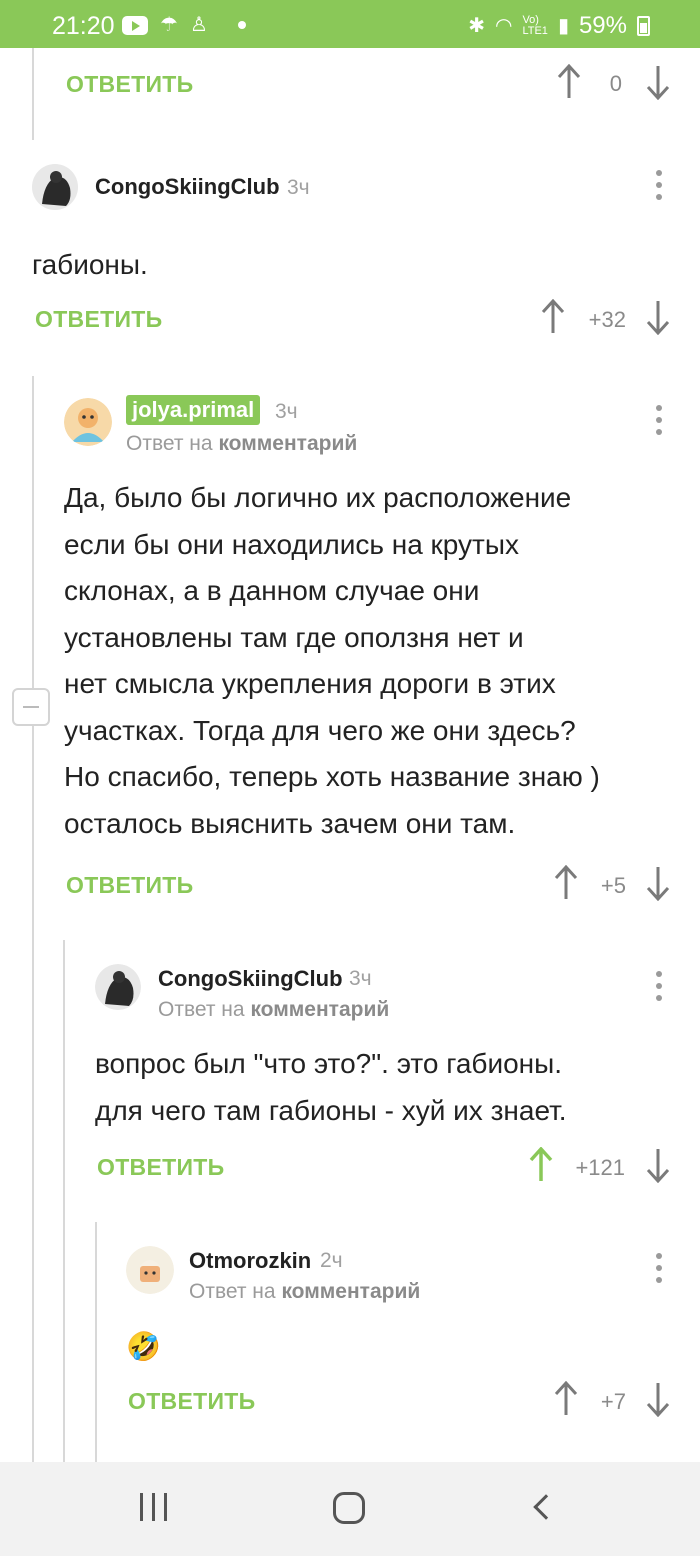 This screenshot has height=1556, width=700. Describe the element at coordinates (193, 410) in the screenshot. I see `comment-author: jolya.primal` at that location.